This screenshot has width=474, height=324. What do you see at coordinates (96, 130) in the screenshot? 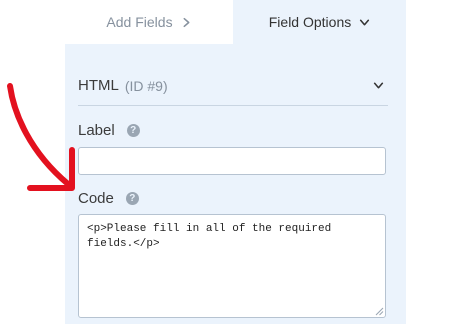
I see `label-field-label-text: Label` at bounding box center [96, 130].